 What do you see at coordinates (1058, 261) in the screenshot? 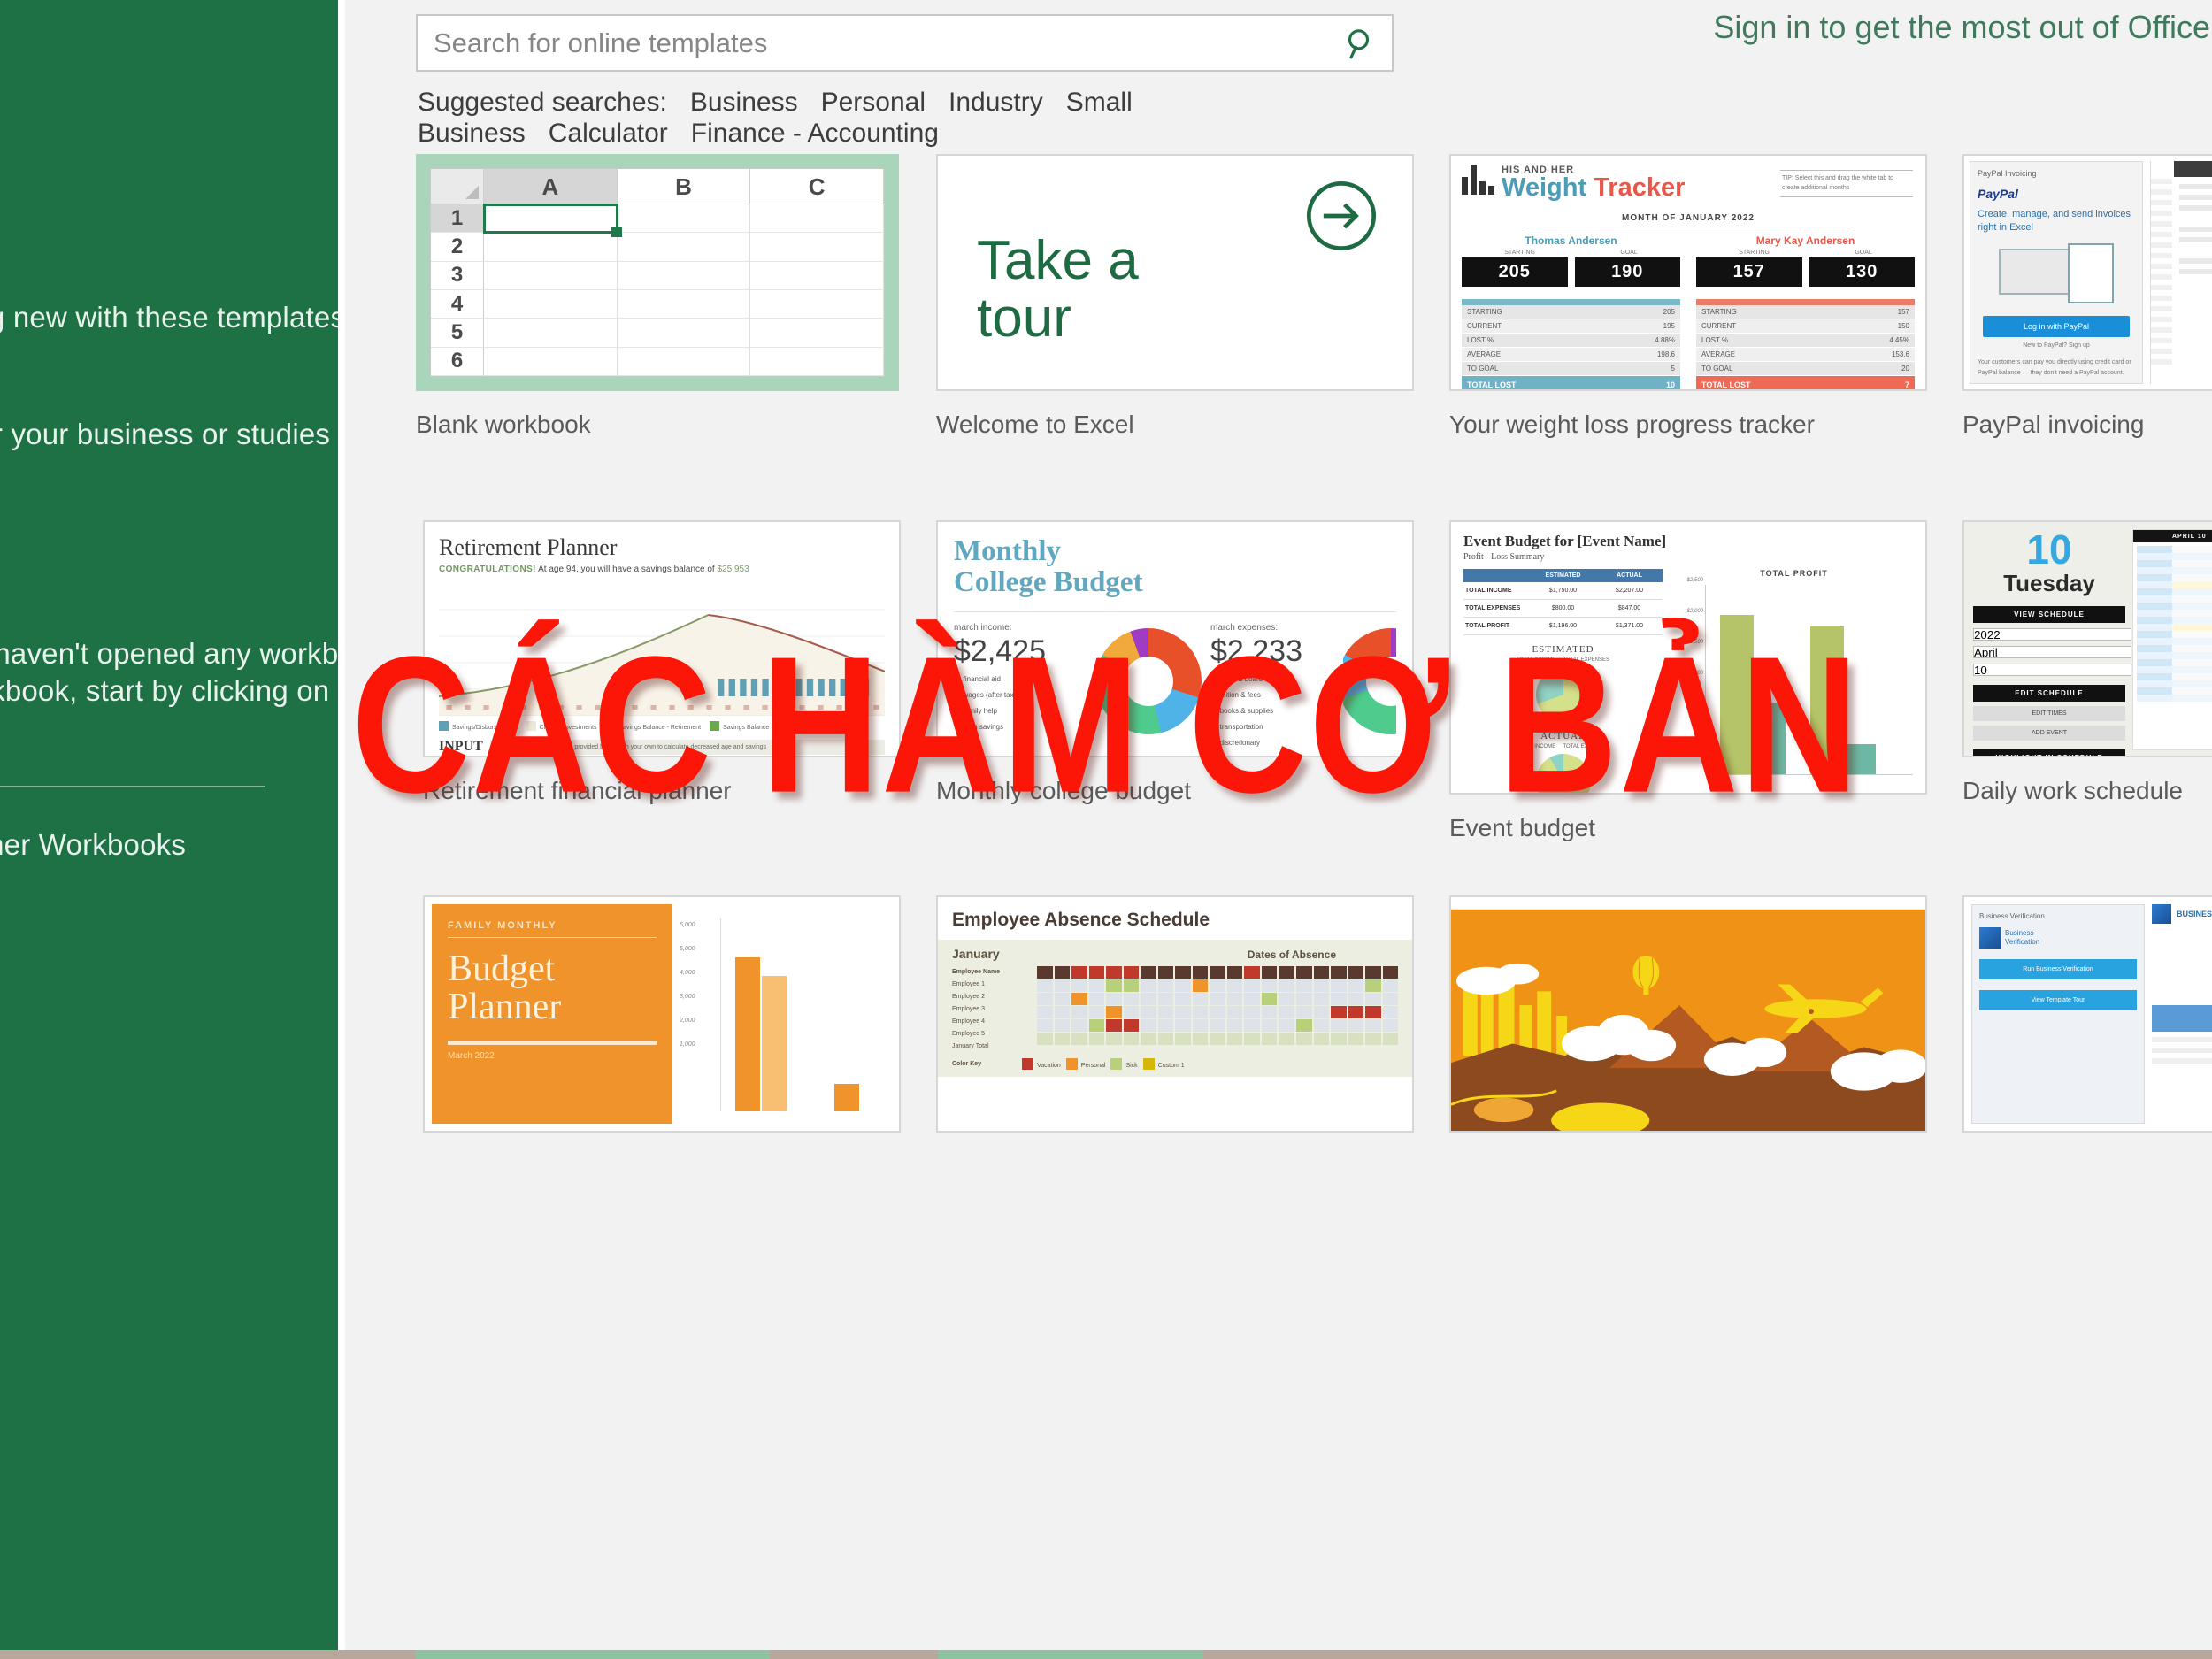
I see `tour-title-line-1: Take a` at bounding box center [1058, 261].